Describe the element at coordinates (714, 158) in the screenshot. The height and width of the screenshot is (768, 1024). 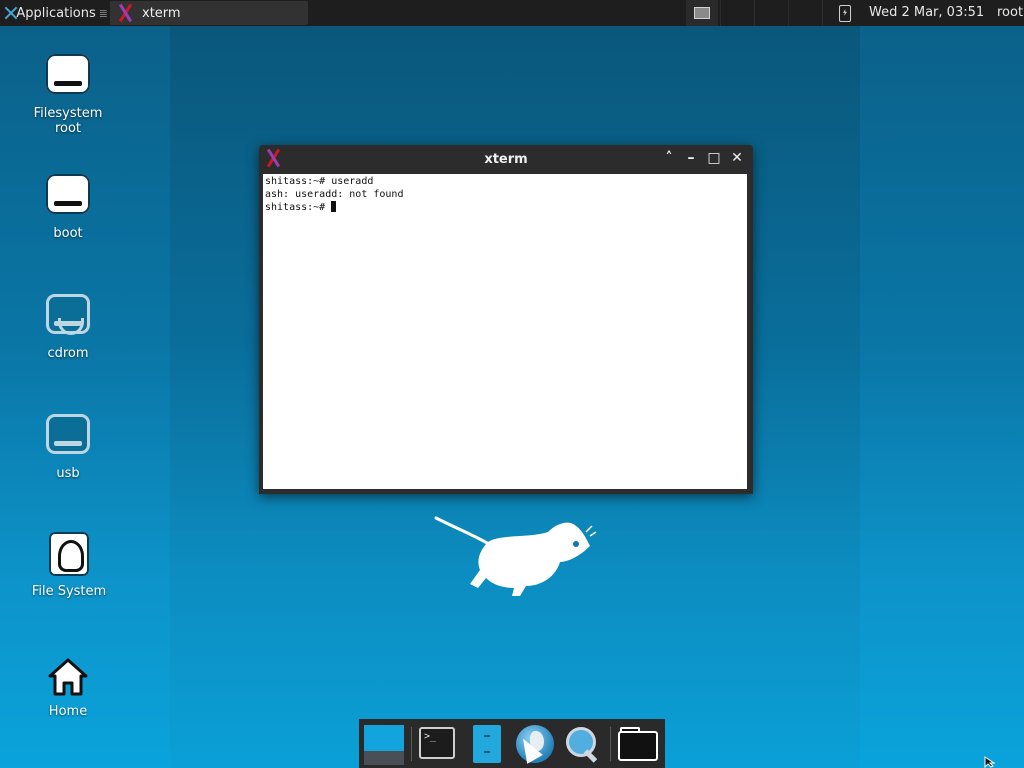
I see `maximize-button: □` at that location.